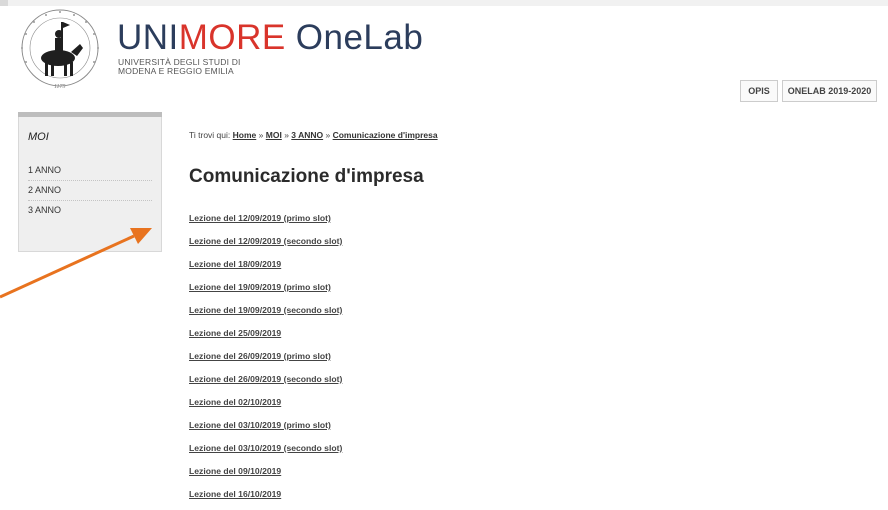 The height and width of the screenshot is (510, 888). Describe the element at coordinates (307, 135) in the screenshot. I see `breadcrumb-3-anno: 3 ANNO` at that location.